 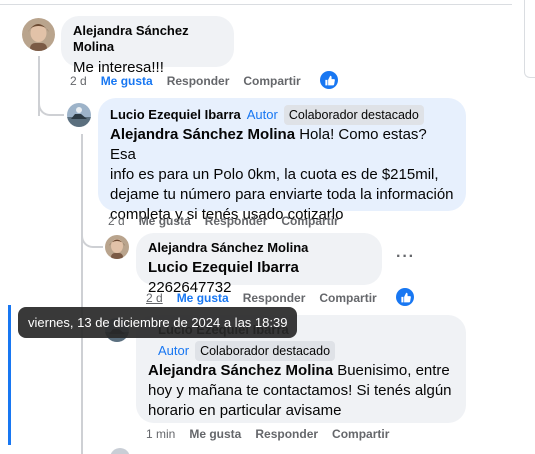 I want to click on comment-actions: 1 min Me gusta Responder Compartir, so click(x=274, y=434).